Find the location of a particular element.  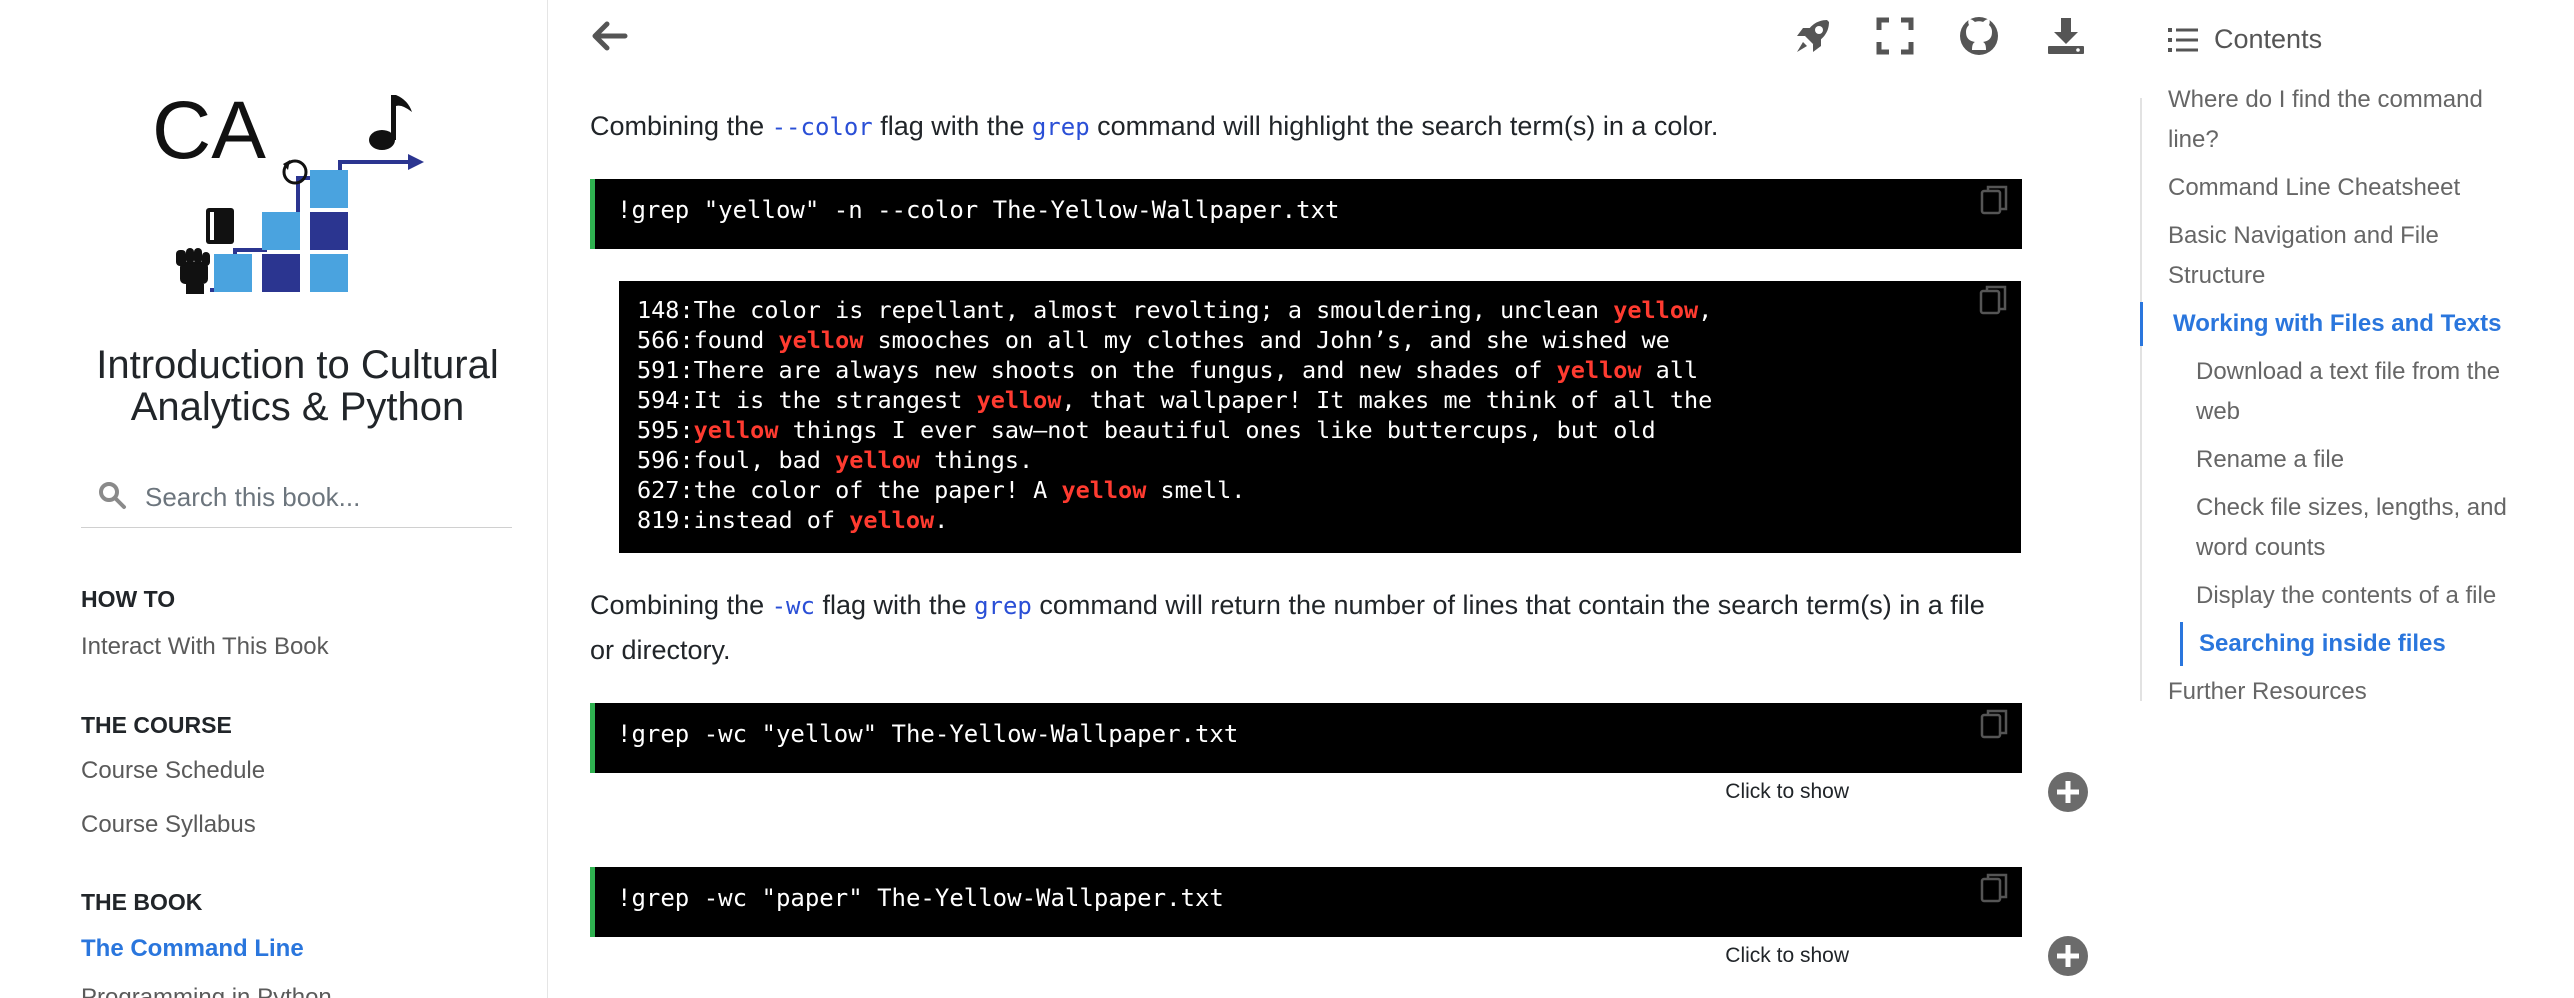

search-icon is located at coordinates (112, 495).